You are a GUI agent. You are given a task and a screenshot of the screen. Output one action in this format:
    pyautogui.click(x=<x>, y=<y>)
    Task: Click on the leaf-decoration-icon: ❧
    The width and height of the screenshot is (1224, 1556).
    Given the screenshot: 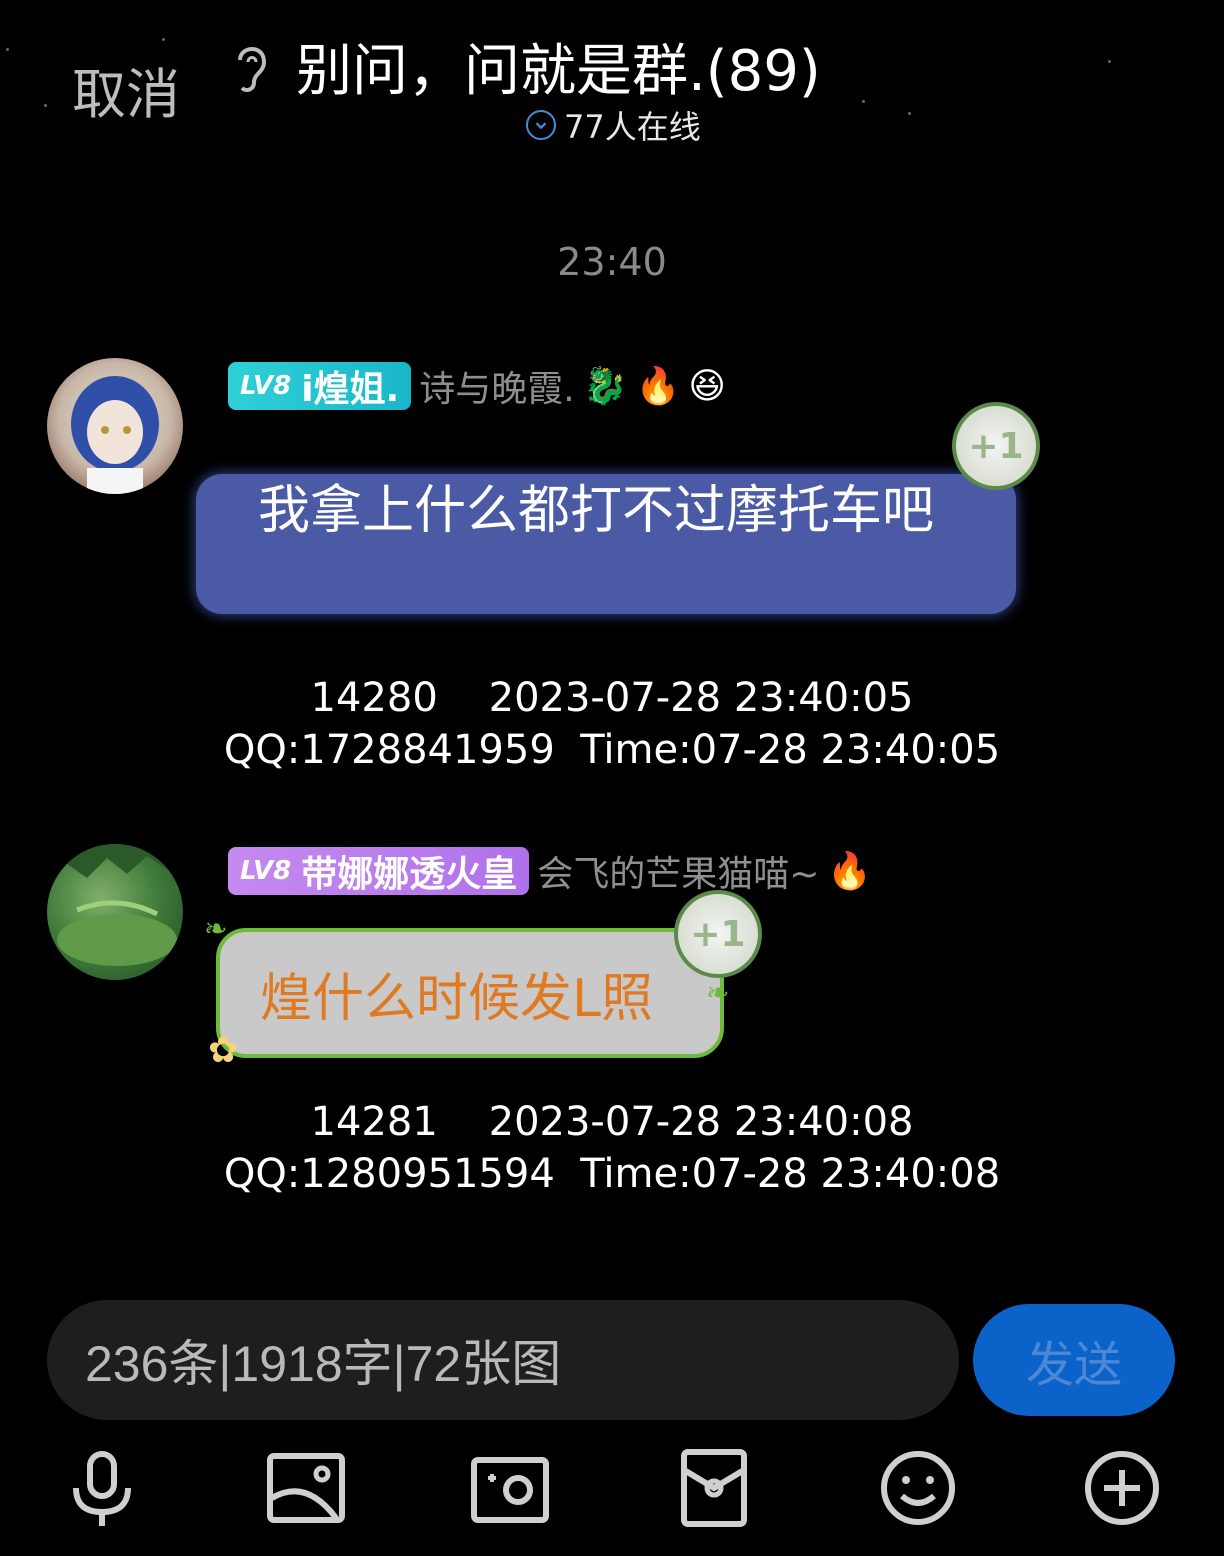 What is the action you would take?
    pyautogui.click(x=718, y=992)
    